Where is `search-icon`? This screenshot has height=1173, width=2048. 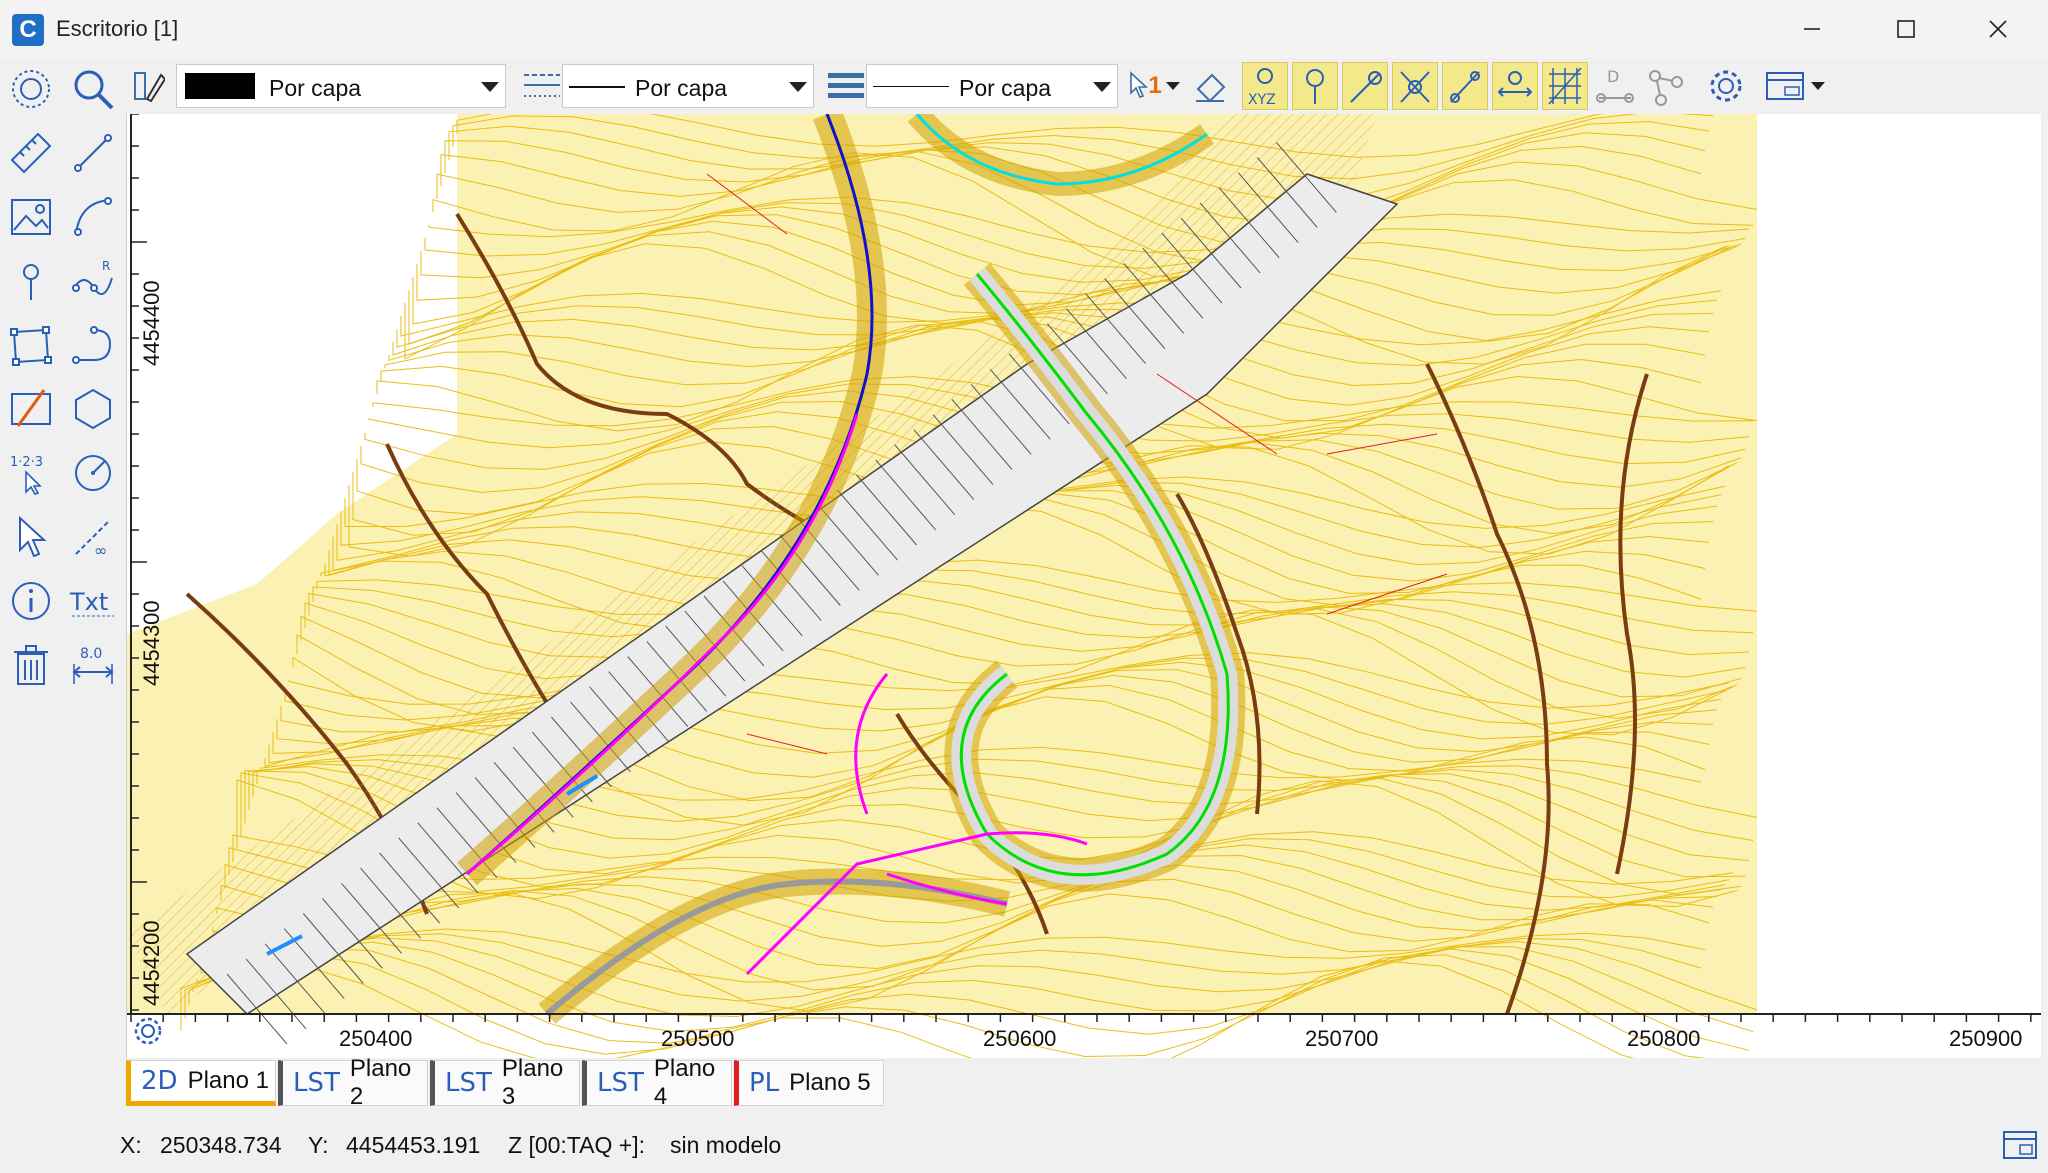 search-icon is located at coordinates (94, 90).